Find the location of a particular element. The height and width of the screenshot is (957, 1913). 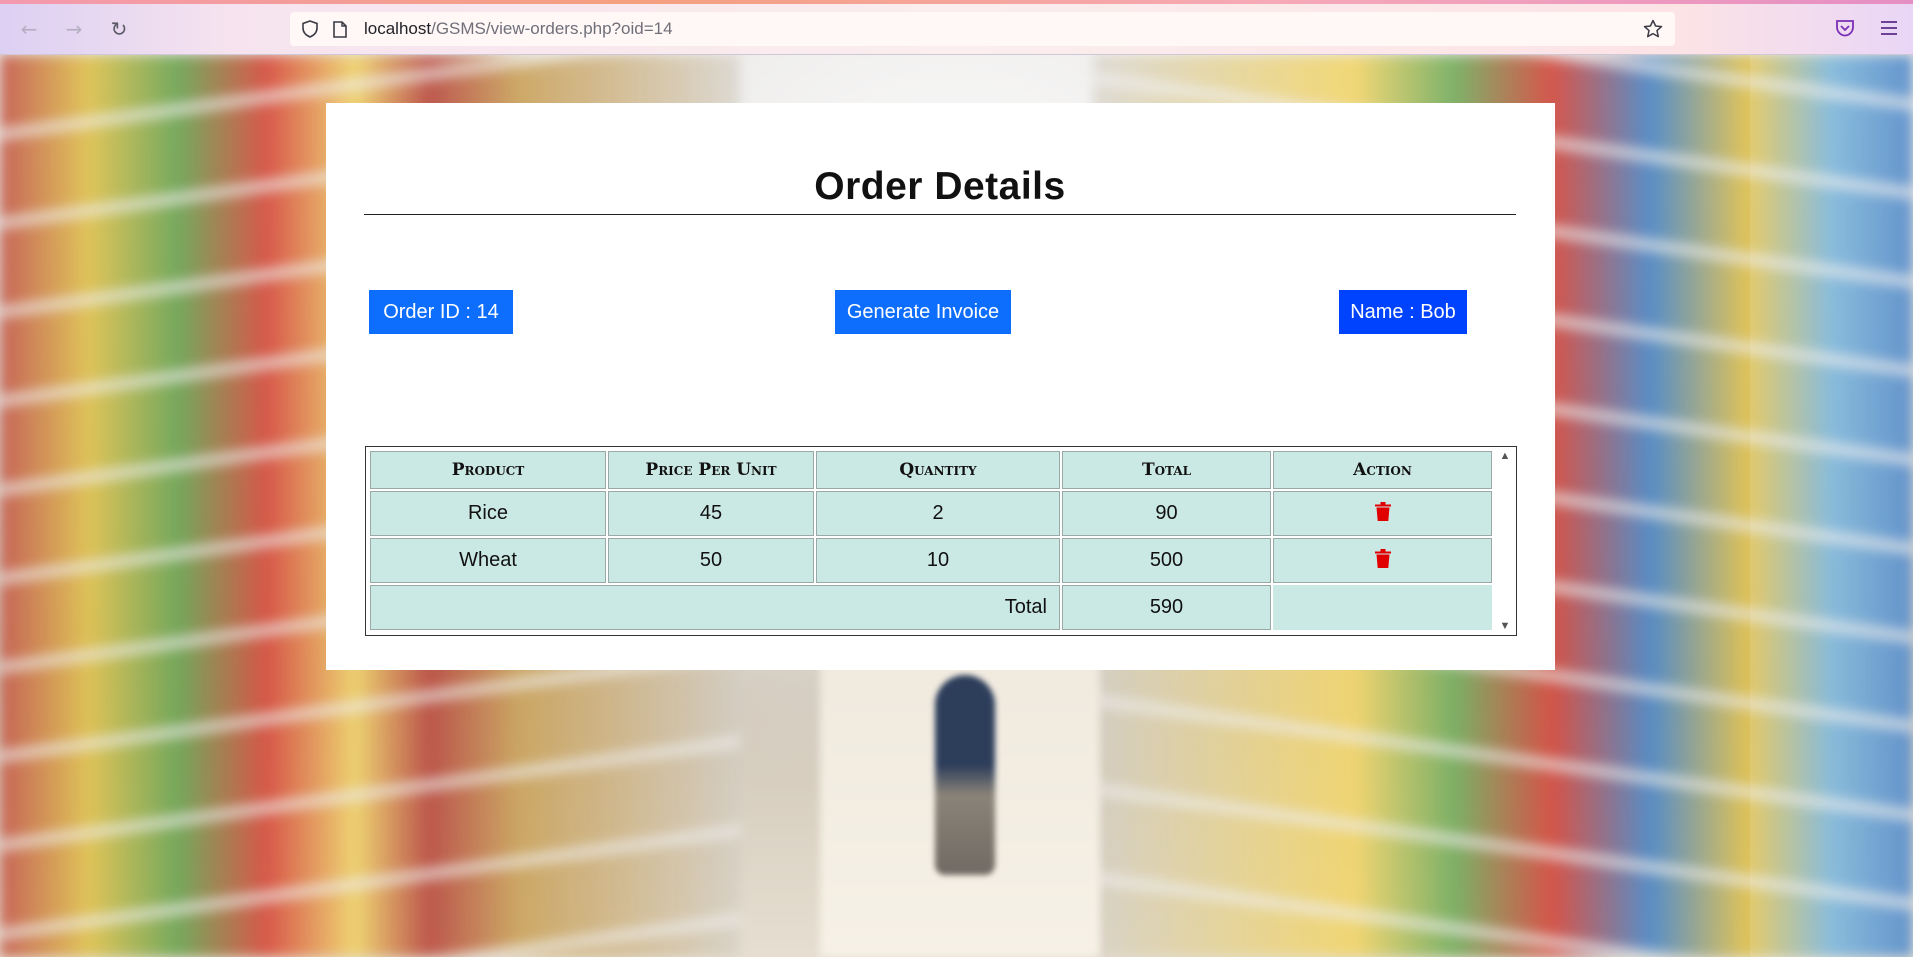

bookmark-star-icon is located at coordinates (1653, 29).